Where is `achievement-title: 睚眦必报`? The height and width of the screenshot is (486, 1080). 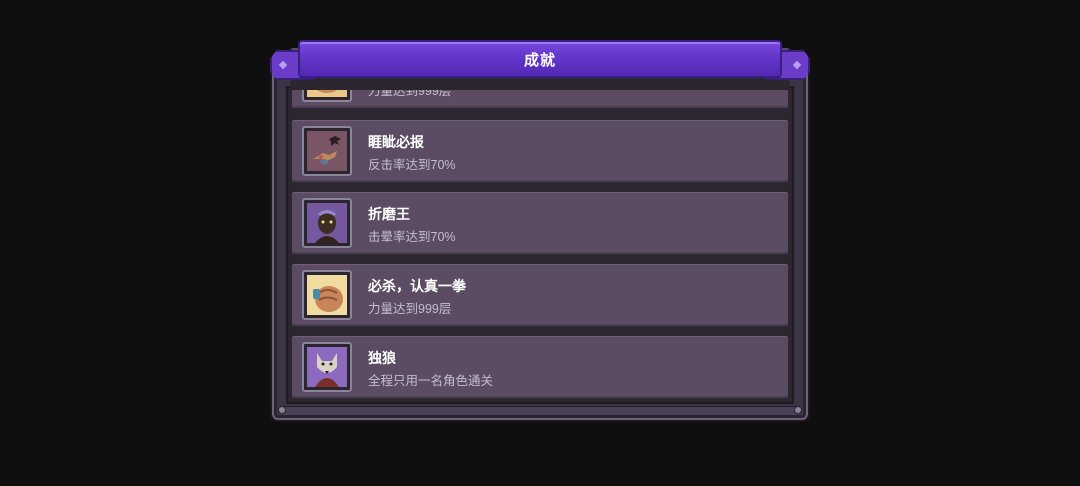
achievement-title: 睚眦必报 is located at coordinates (396, 142).